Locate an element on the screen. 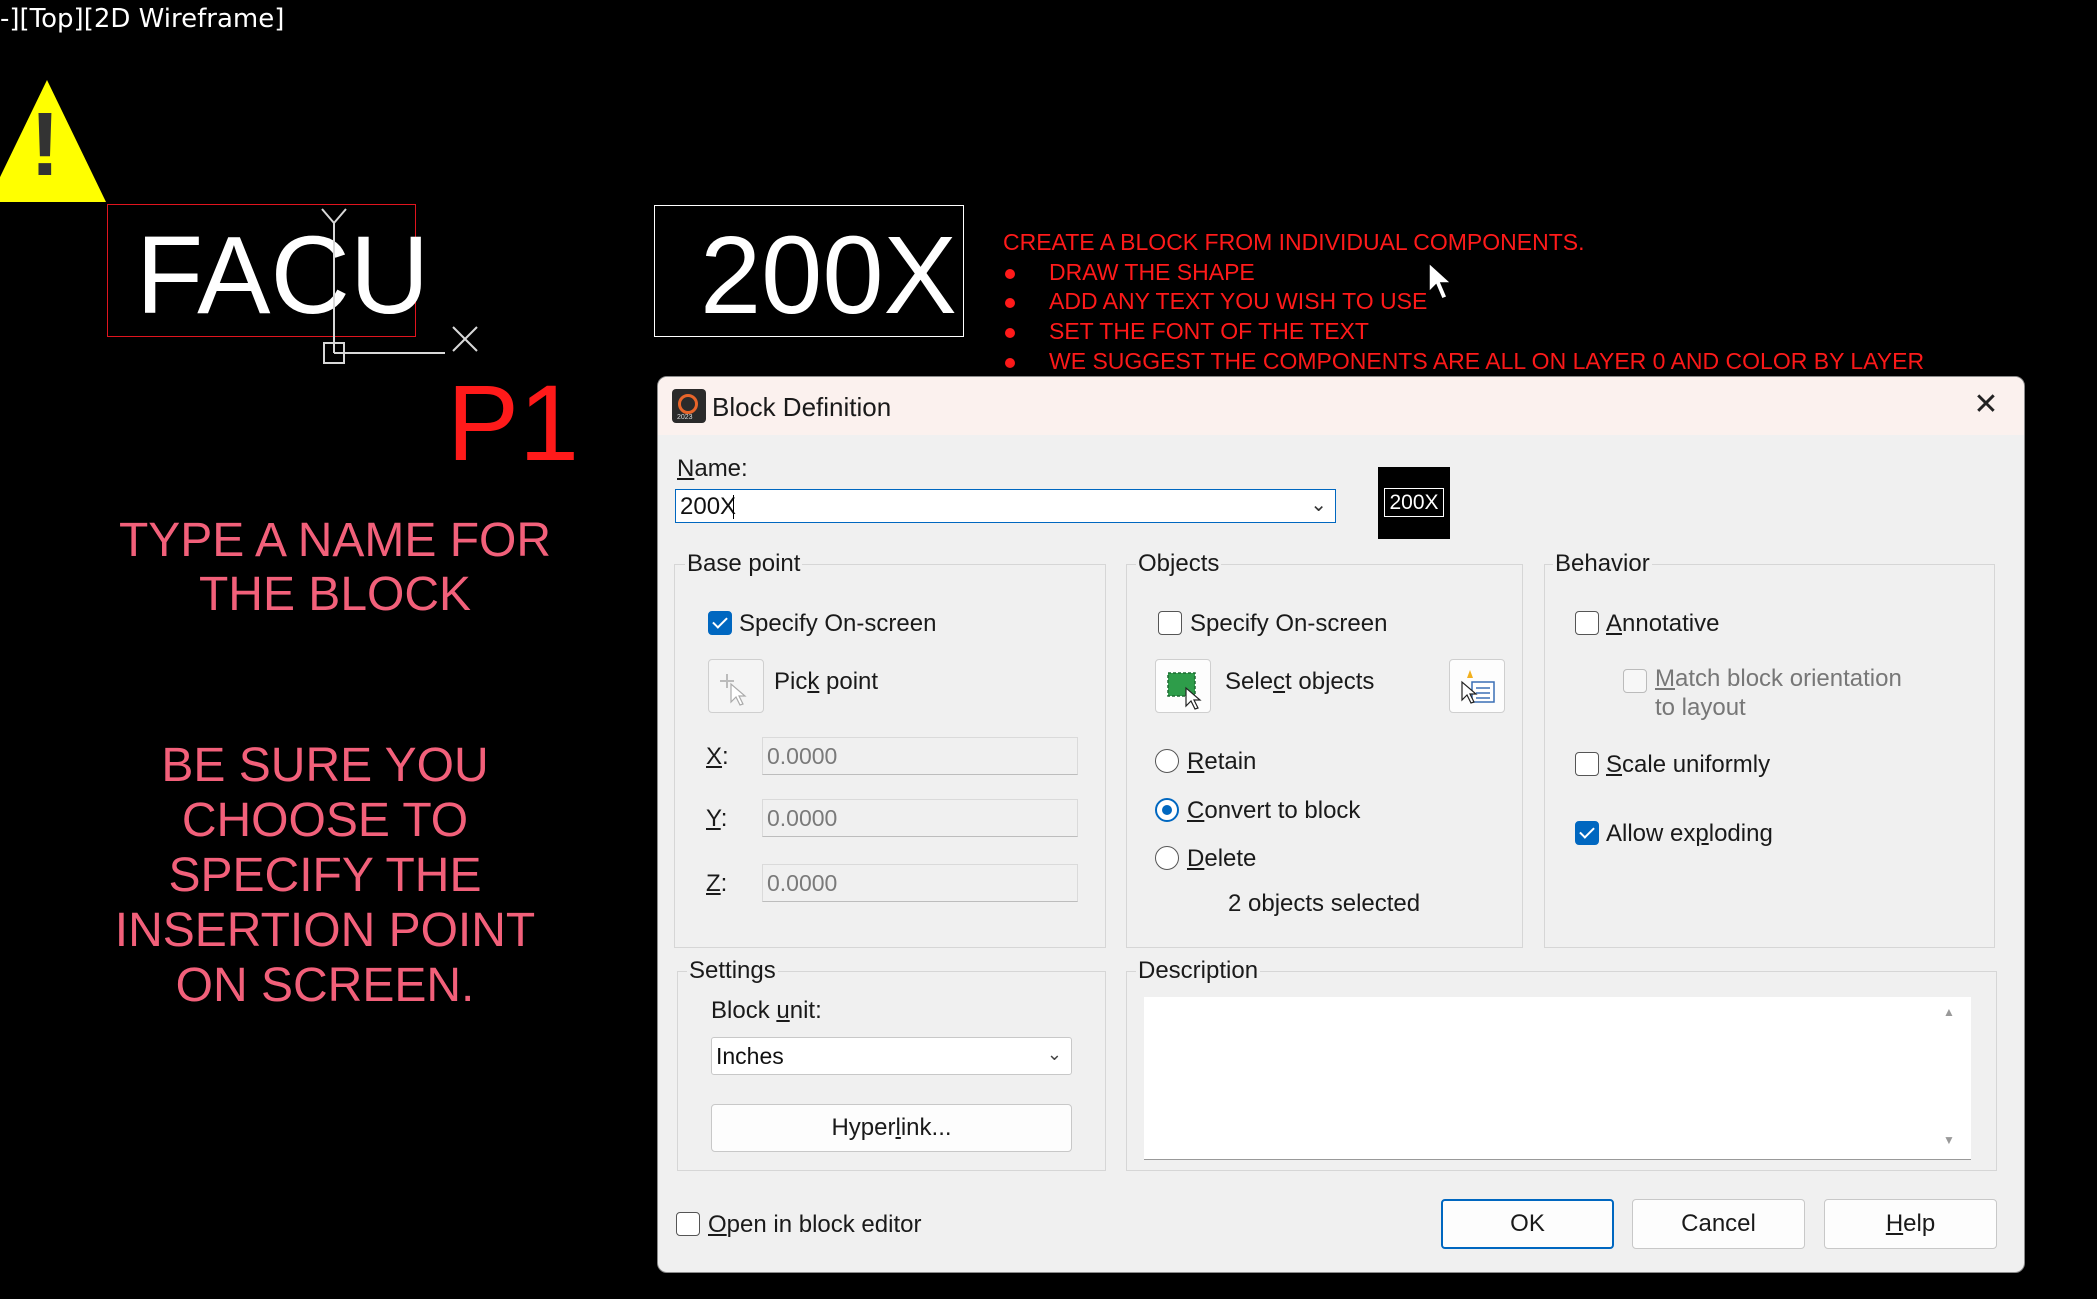 The height and width of the screenshot is (1299, 2097). scroll-up-icon: ▲ is located at coordinates (1949, 1012).